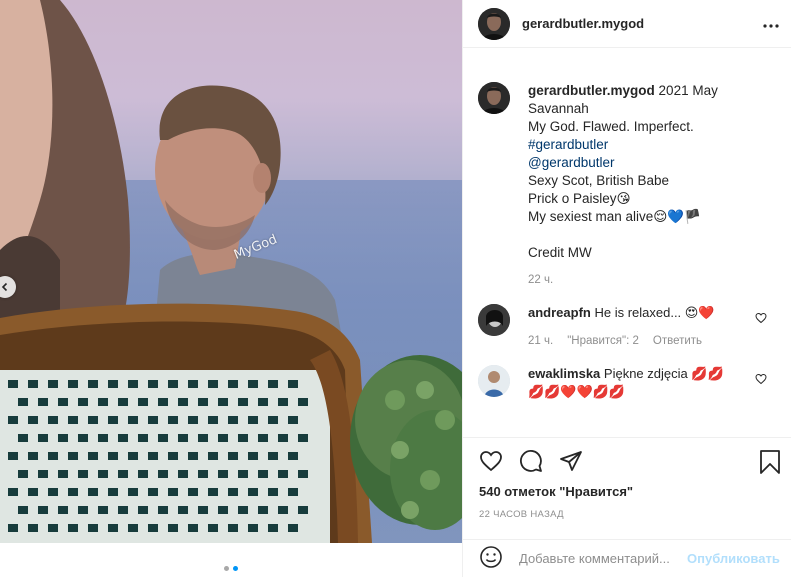 The height and width of the screenshot is (577, 791). I want to click on caption-line: Prick o Paisley, so click(572, 198).